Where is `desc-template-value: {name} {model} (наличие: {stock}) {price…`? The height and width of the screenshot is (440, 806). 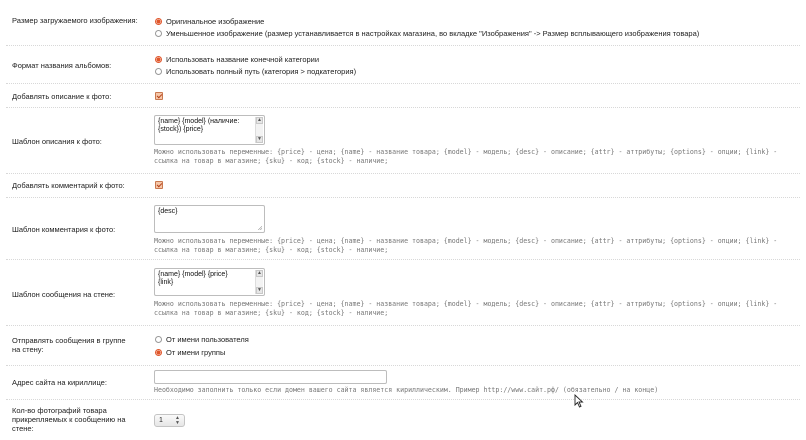 desc-template-value: {name} {model} (наличие: {stock}) {price… is located at coordinates (199, 125).